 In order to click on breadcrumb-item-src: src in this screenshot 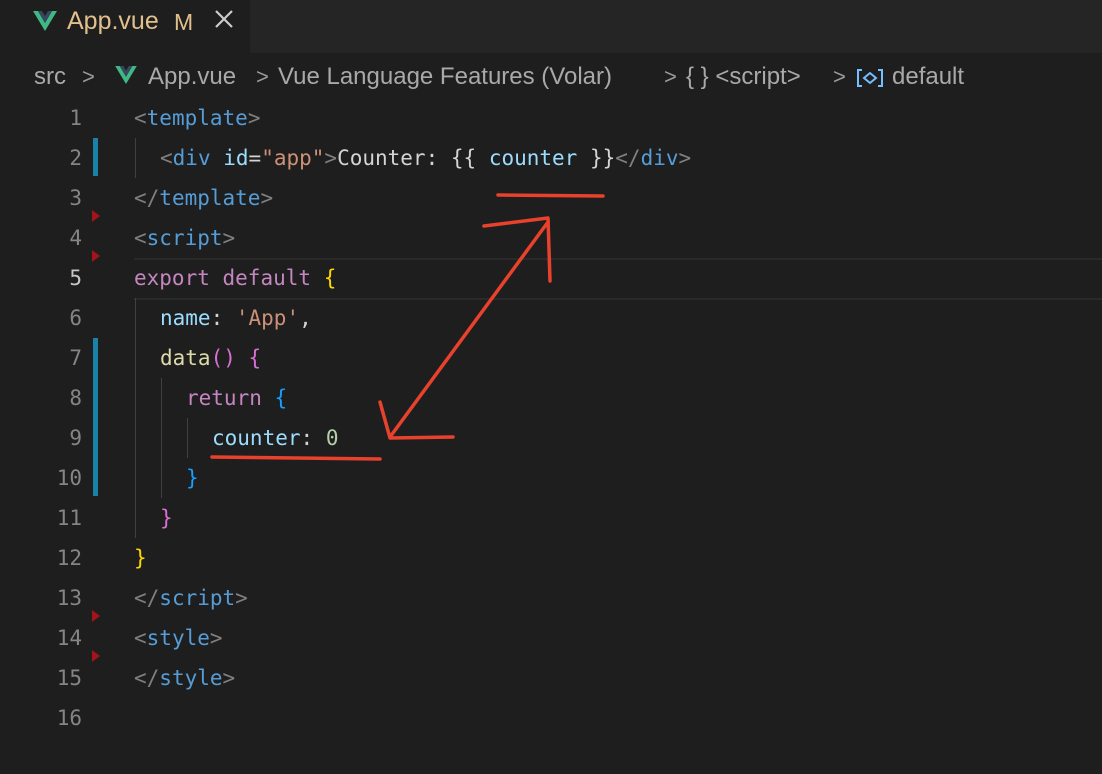, I will do `click(50, 77)`.